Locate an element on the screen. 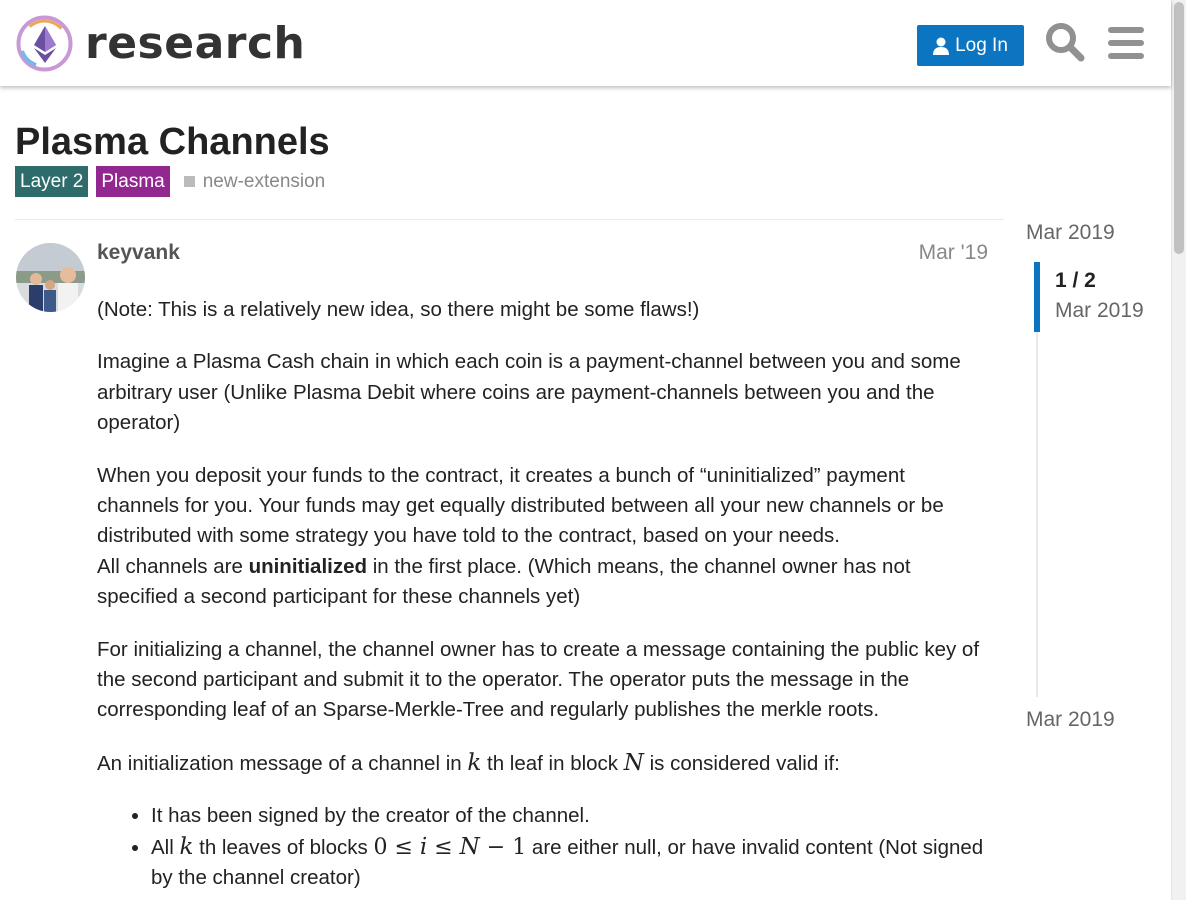  ethereum-research-logo-icon is located at coordinates (44, 43).